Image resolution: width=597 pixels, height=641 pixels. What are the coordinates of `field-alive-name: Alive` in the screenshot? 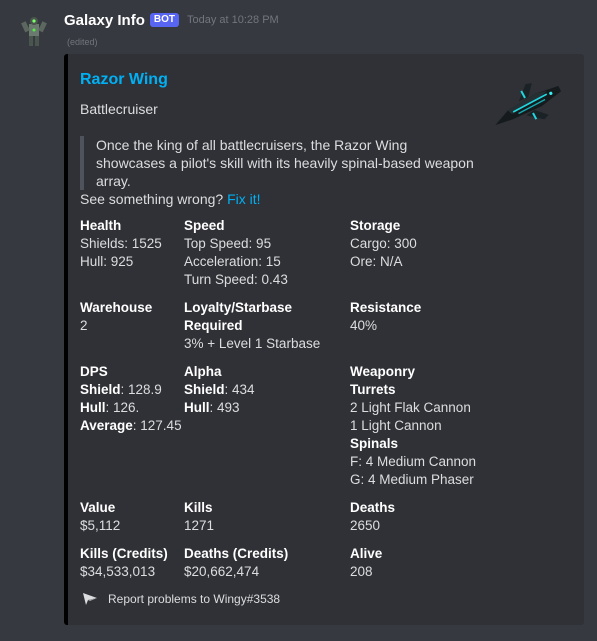 It's located at (366, 553).